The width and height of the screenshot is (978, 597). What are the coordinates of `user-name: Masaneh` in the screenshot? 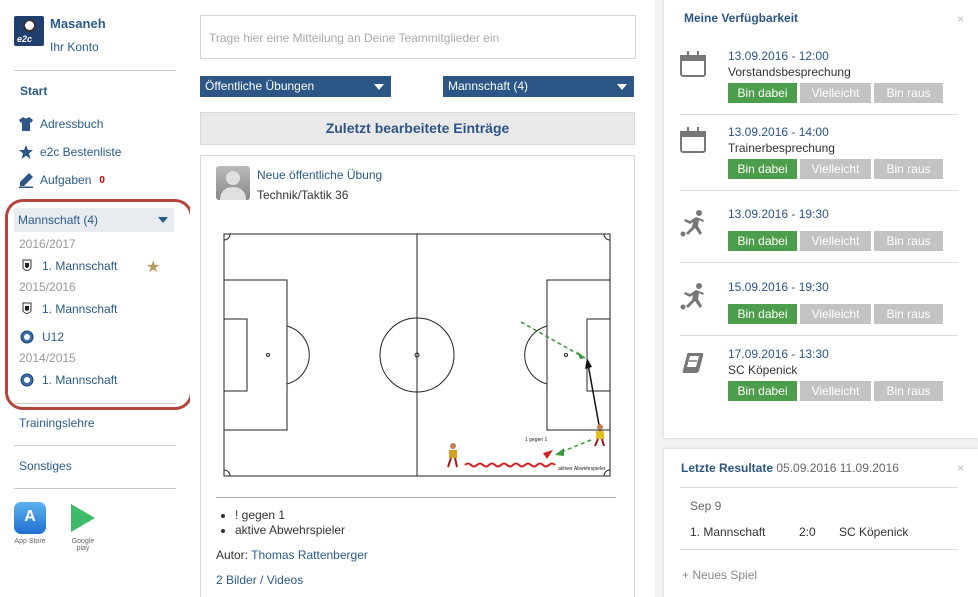 It's located at (78, 23).